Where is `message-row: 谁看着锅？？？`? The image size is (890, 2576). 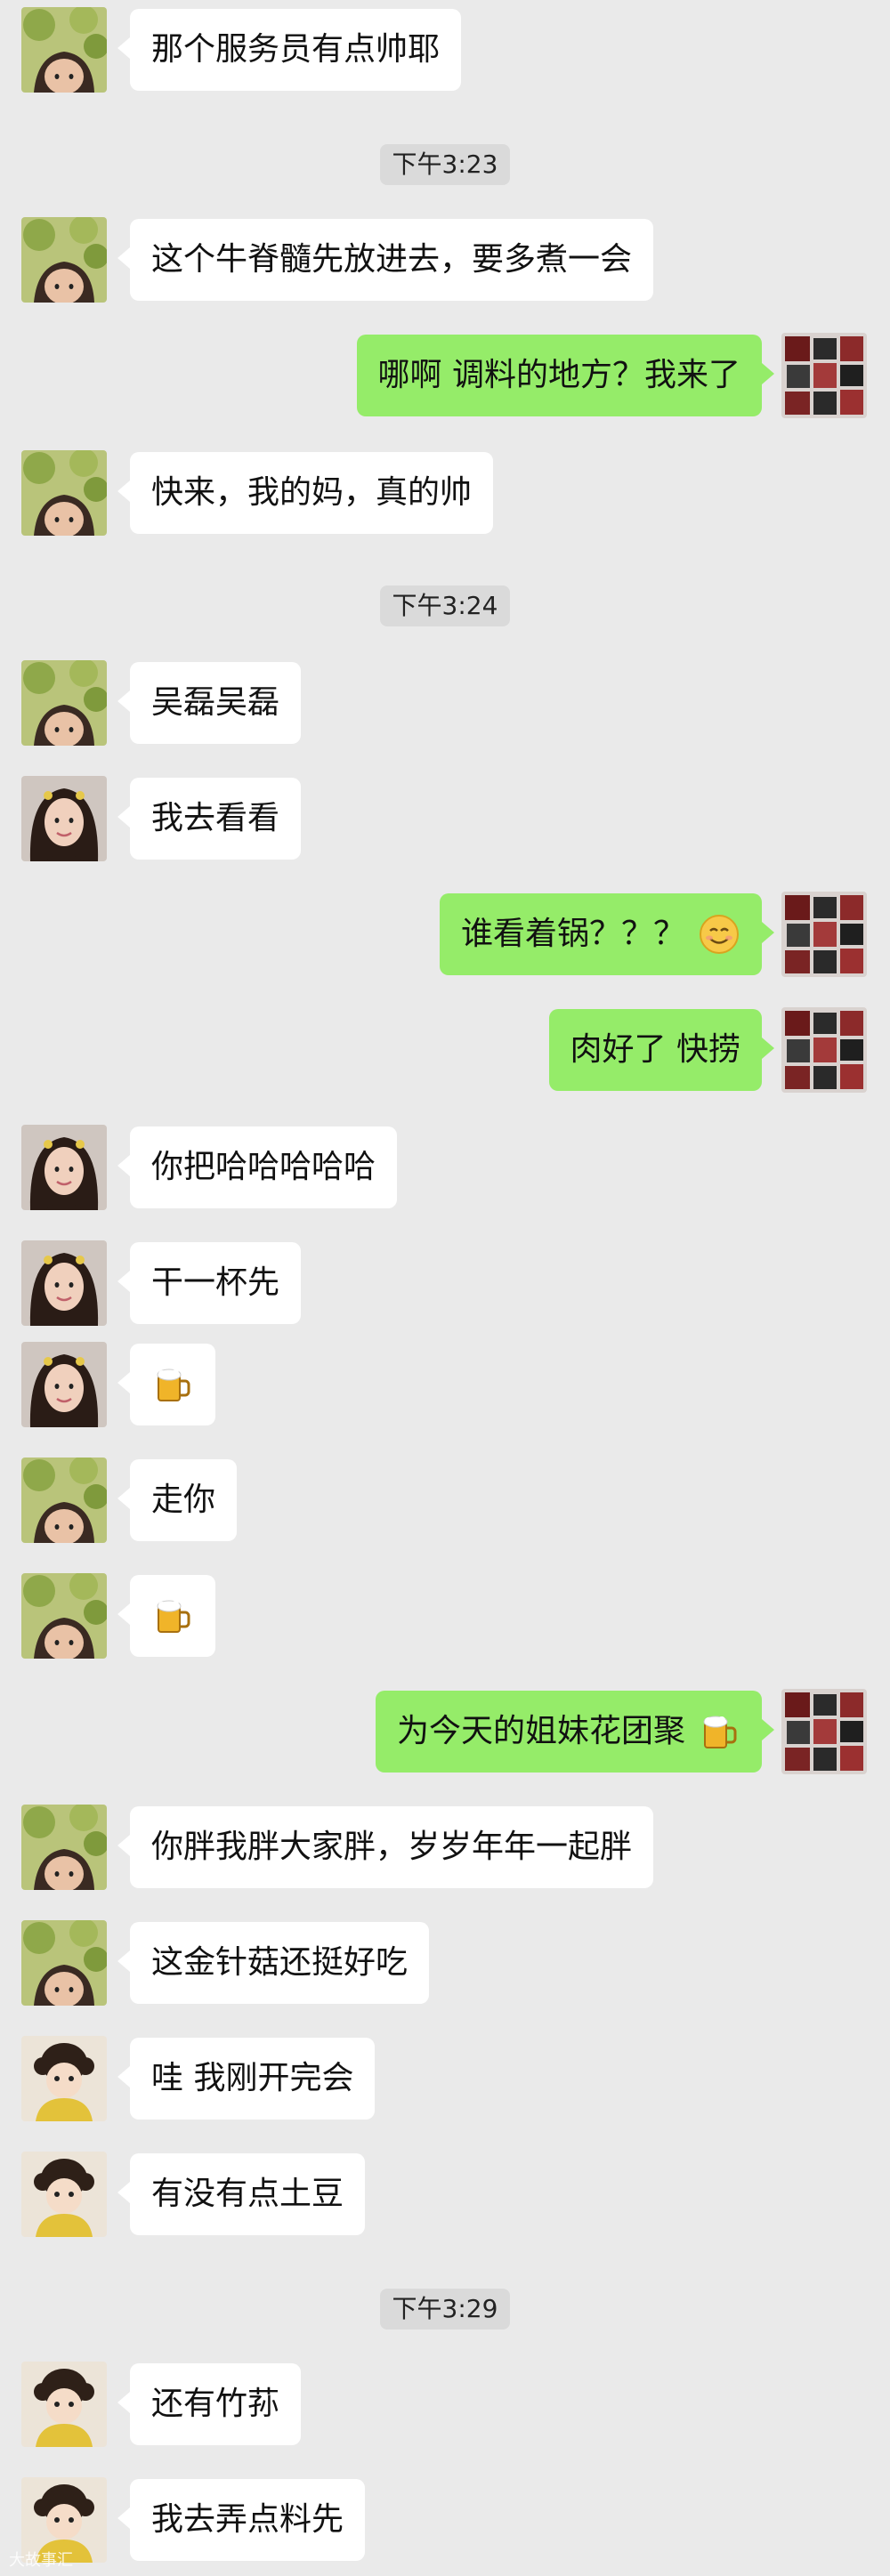 message-row: 谁看着锅？？？ is located at coordinates (445, 934).